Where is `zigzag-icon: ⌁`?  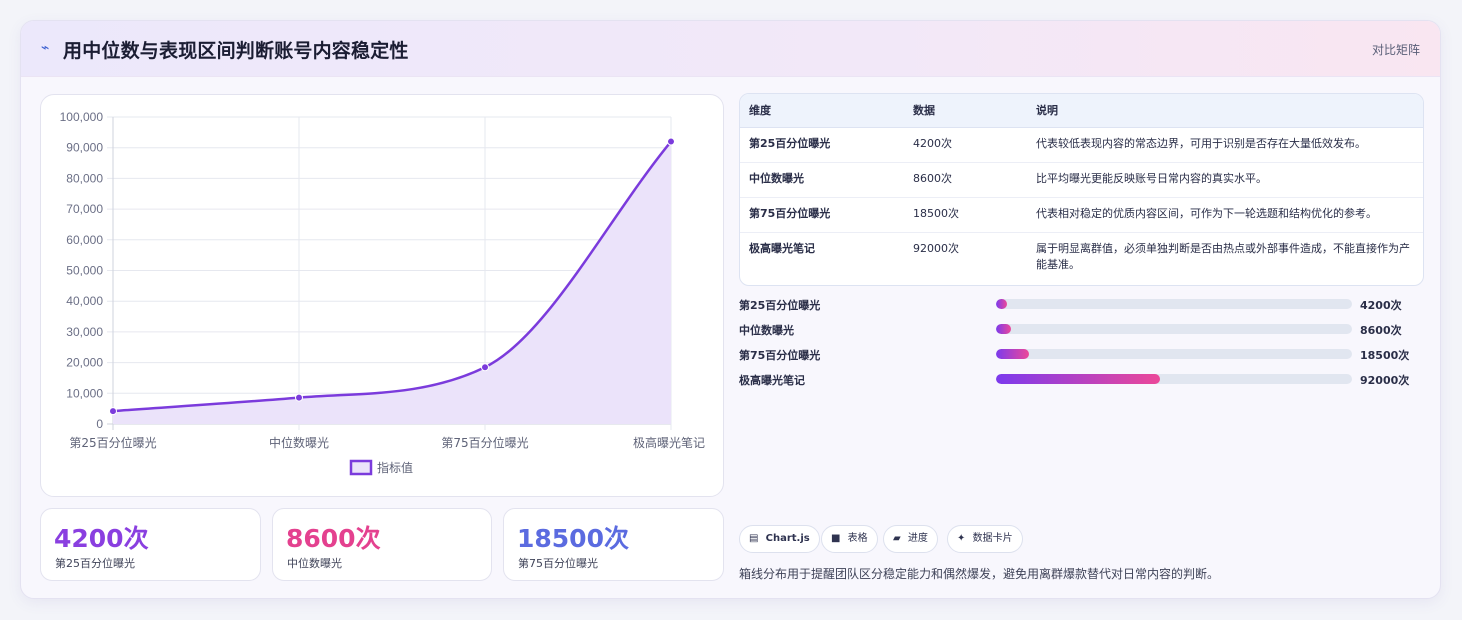
zigzag-icon: ⌁ is located at coordinates (45, 48).